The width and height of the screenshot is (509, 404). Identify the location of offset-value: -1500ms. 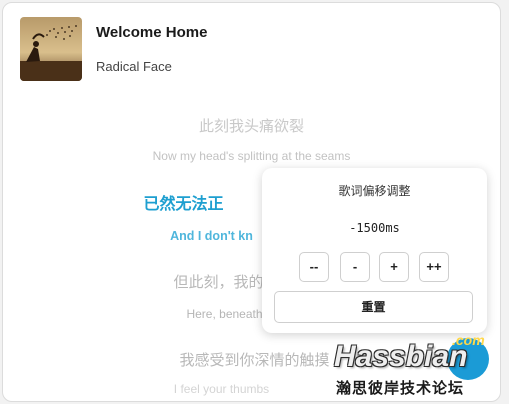
(374, 228).